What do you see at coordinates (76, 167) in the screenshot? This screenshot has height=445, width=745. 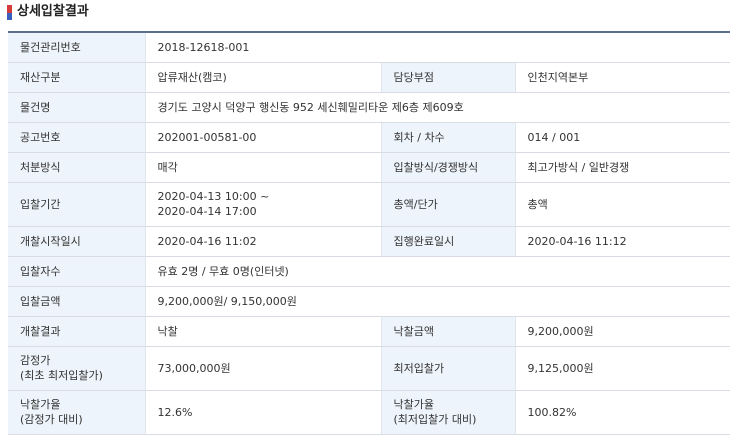 I see `disposal-method-label: 처분방식` at bounding box center [76, 167].